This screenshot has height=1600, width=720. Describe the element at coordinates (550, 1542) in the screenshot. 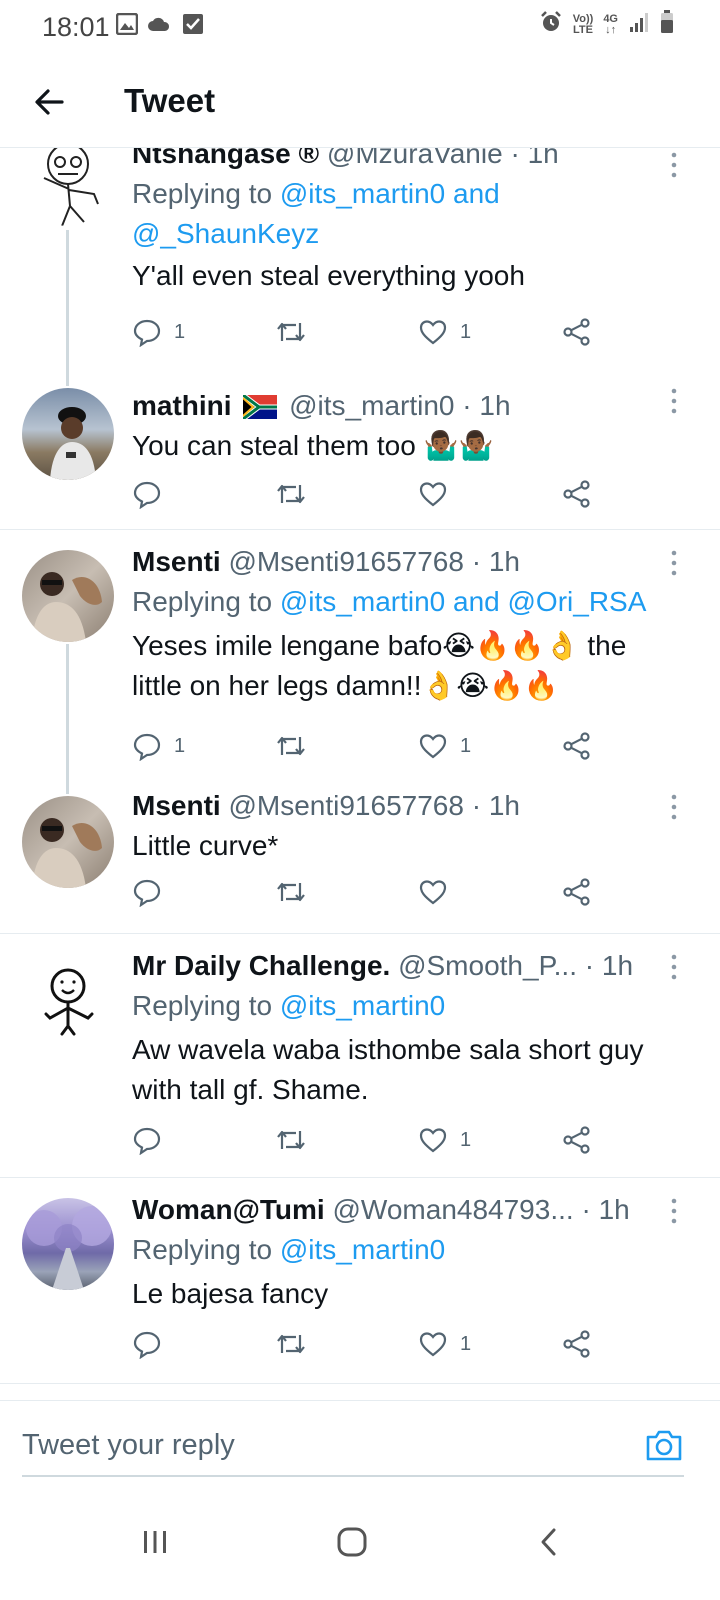

I see `system-back-button` at that location.